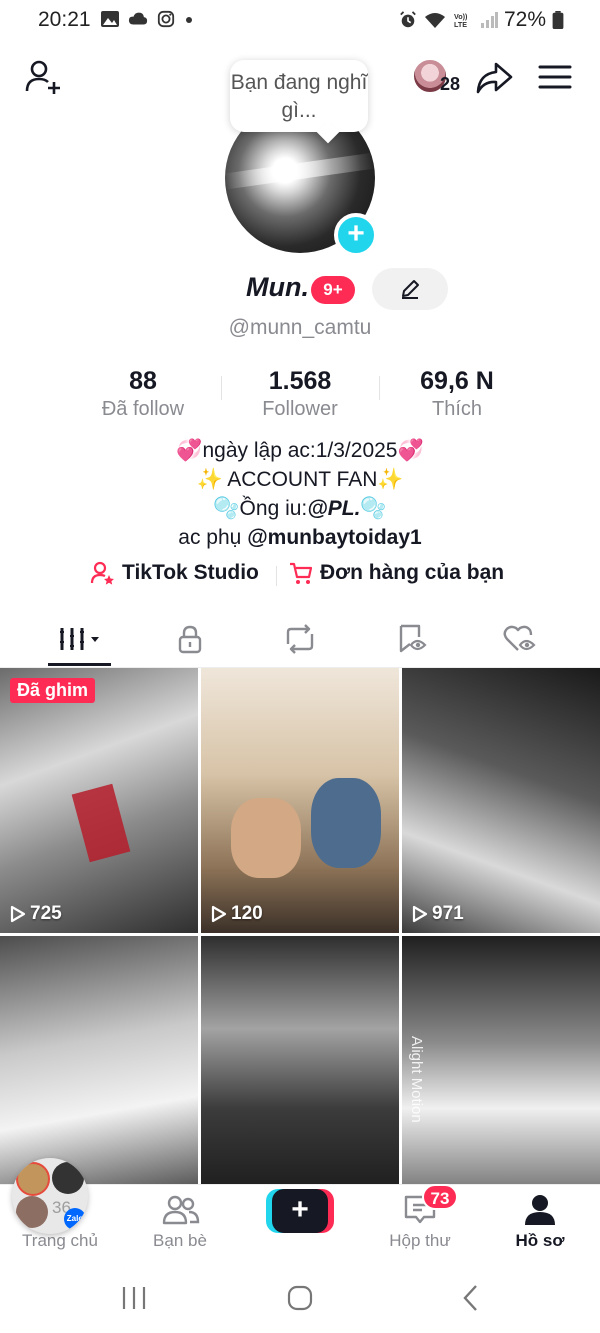 Image resolution: width=600 pixels, height=1333 pixels. I want to click on profile-visitors-button: 28, so click(440, 78).